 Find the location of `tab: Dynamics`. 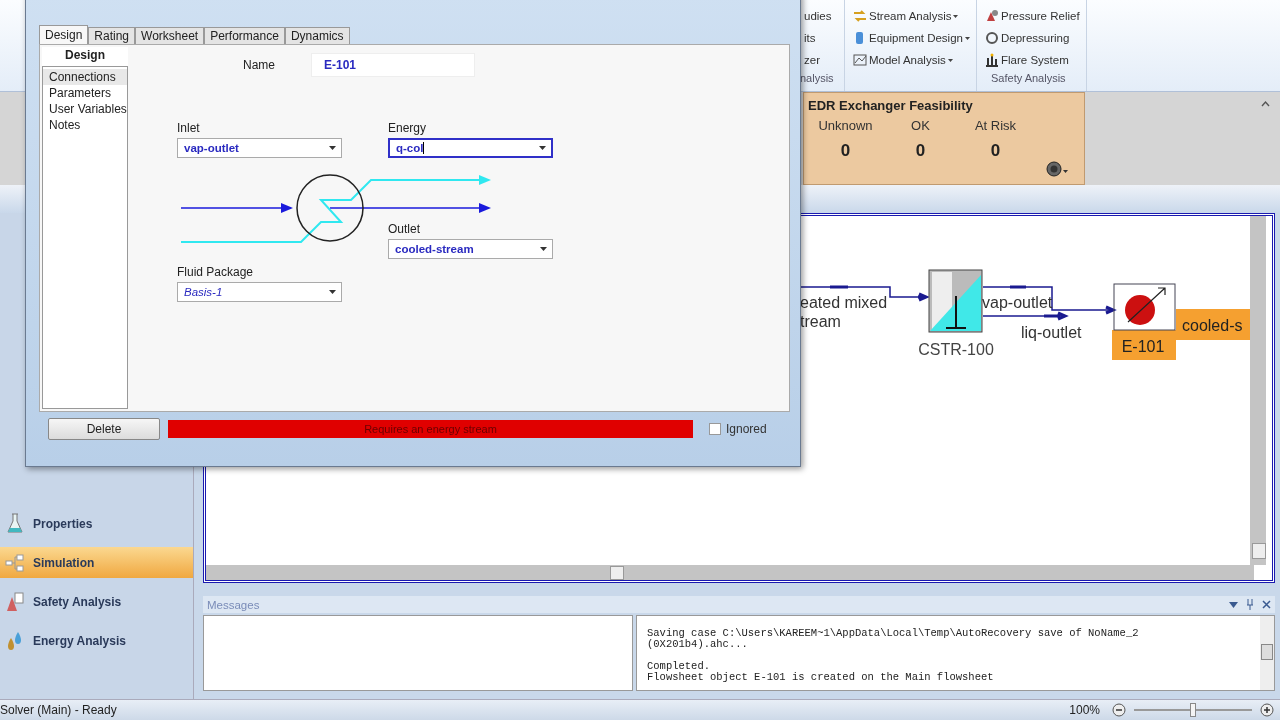

tab: Dynamics is located at coordinates (317, 35).